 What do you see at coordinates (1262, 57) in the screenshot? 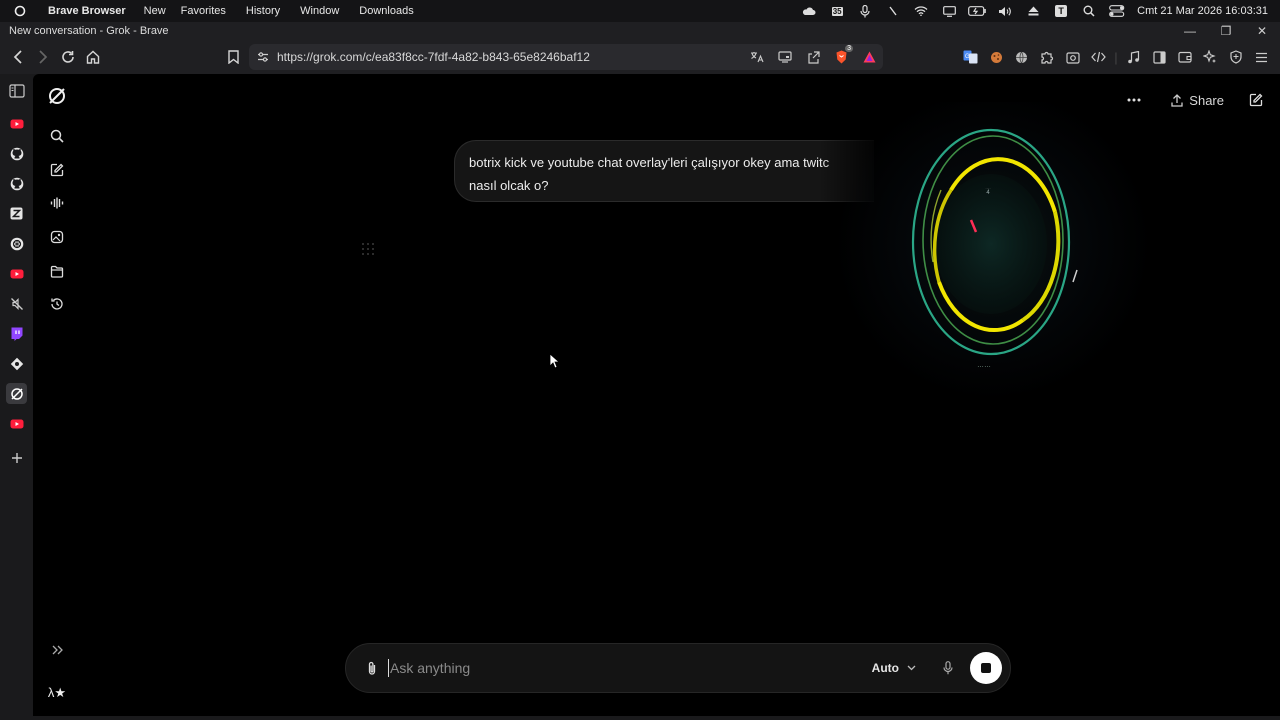
I see `browser-menu-icon` at bounding box center [1262, 57].